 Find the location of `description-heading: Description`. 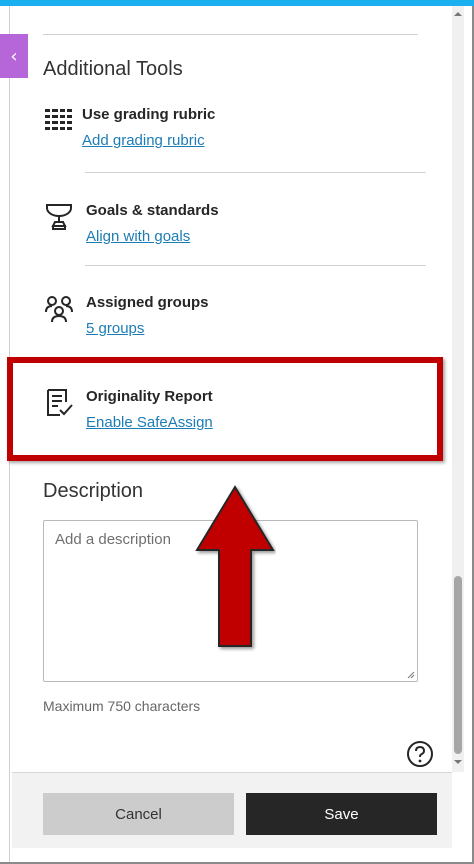

description-heading: Description is located at coordinates (93, 491).